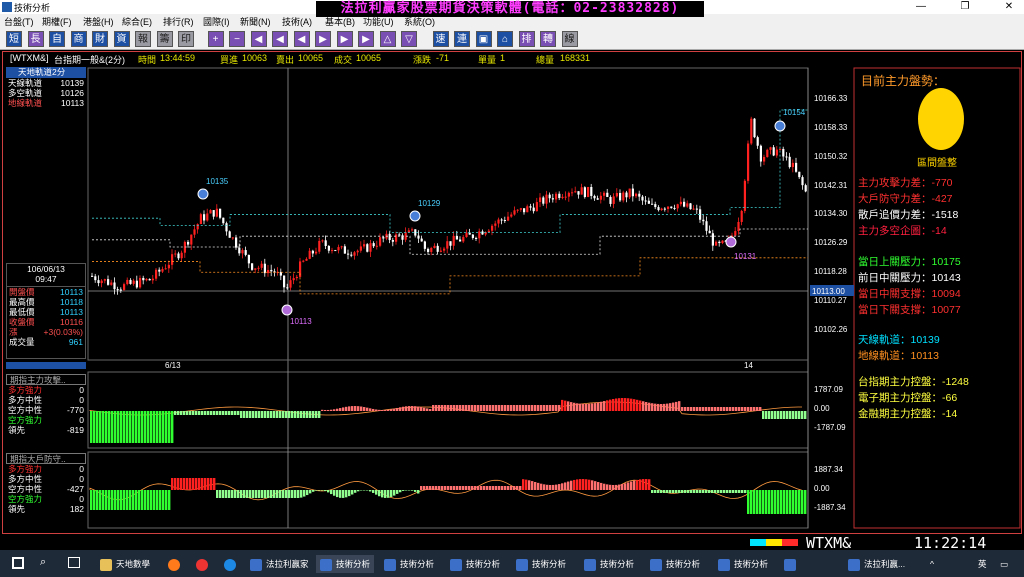 The height and width of the screenshot is (577, 1024). Describe the element at coordinates (792, 564) in the screenshot. I see `taskbar-tech` at that location.